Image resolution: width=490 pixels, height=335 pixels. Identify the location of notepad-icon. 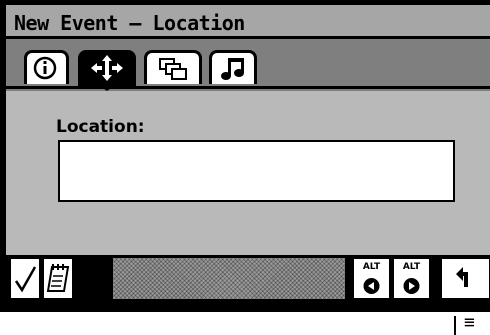
(58, 278).